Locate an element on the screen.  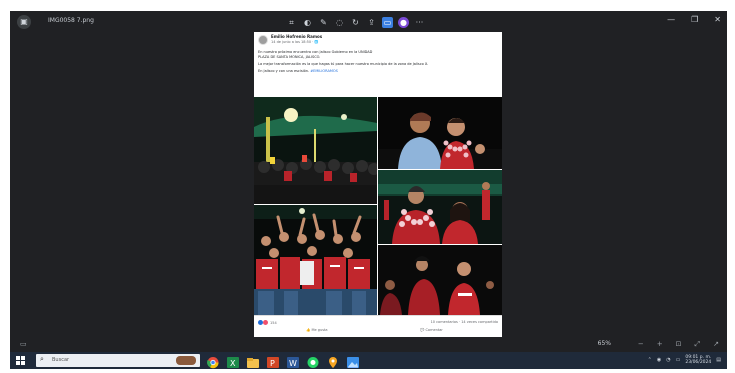
clock-date: 23/06/2024 is located at coordinates (698, 362).